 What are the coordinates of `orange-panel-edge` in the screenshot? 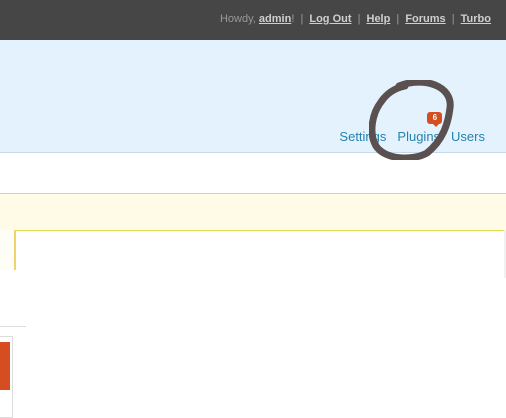 It's located at (5, 366).